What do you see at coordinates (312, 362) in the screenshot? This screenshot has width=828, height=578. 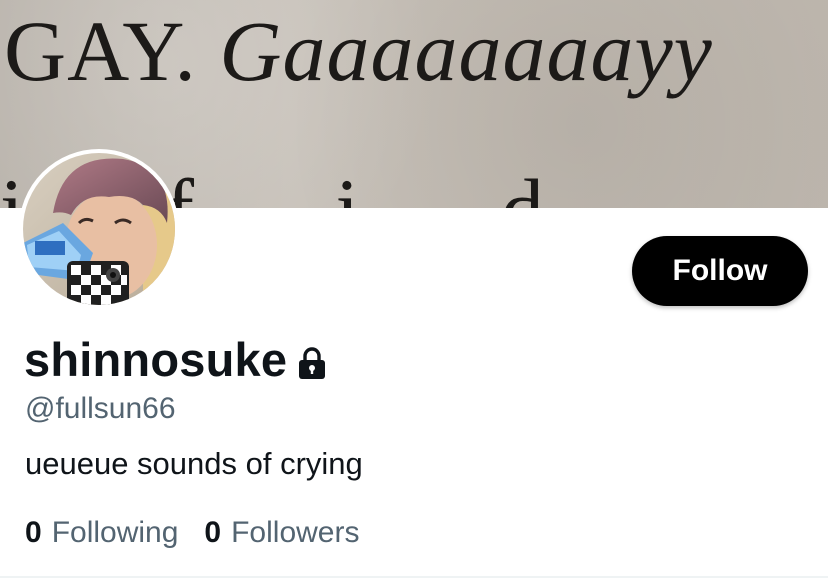 I see `lock-icon` at bounding box center [312, 362].